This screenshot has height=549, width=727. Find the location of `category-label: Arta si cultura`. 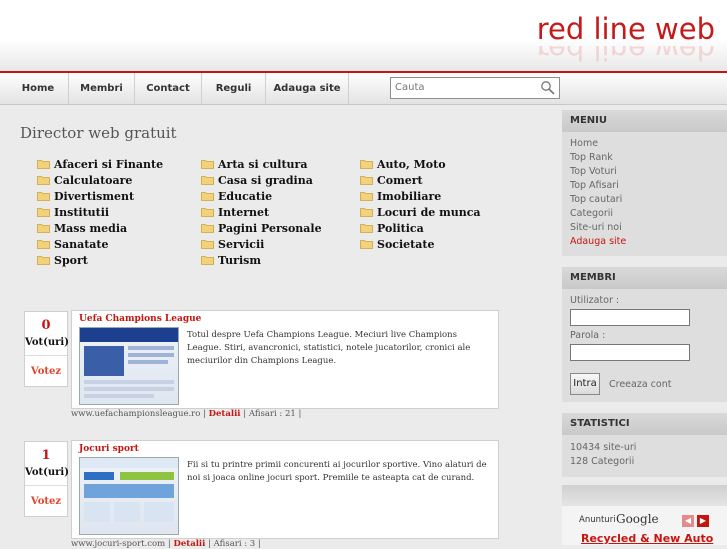

category-label: Arta si cultura is located at coordinates (263, 164).